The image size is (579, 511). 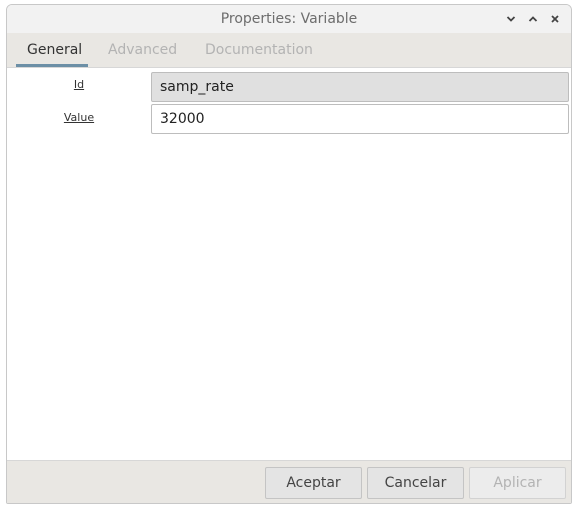 I want to click on tab-bar: General Advanced Documentation, so click(x=289, y=50).